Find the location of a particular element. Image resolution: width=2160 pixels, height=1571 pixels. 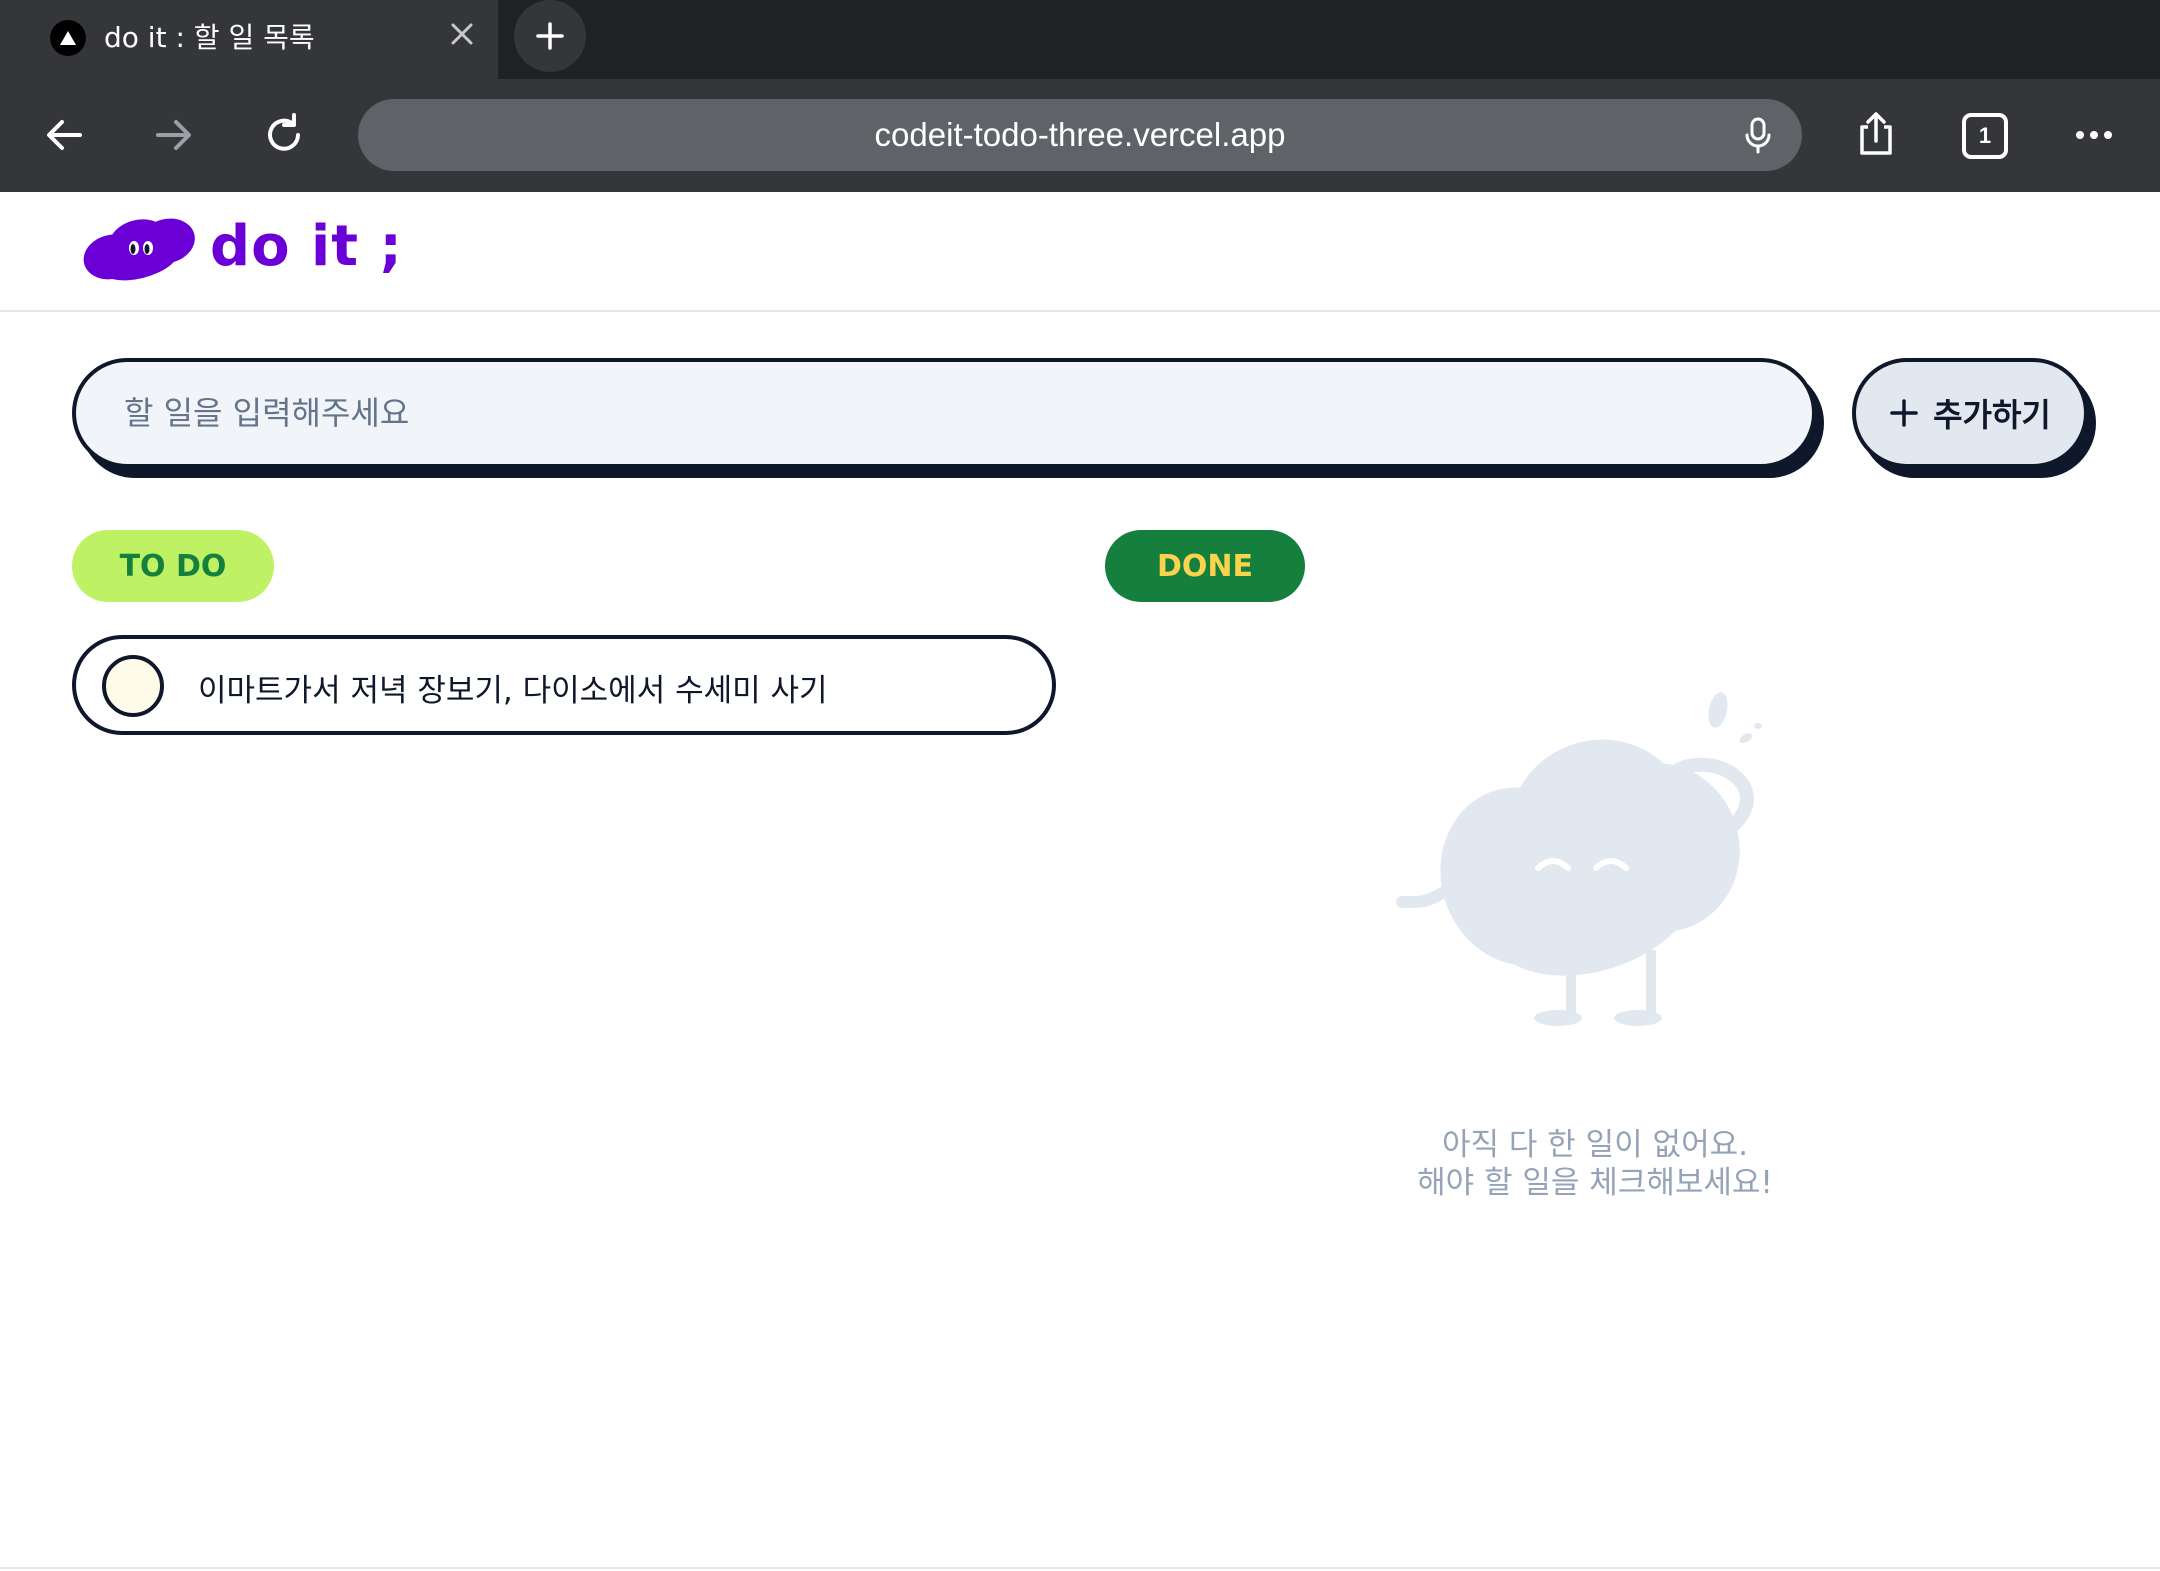

back-arrow-icon is located at coordinates (64, 135).